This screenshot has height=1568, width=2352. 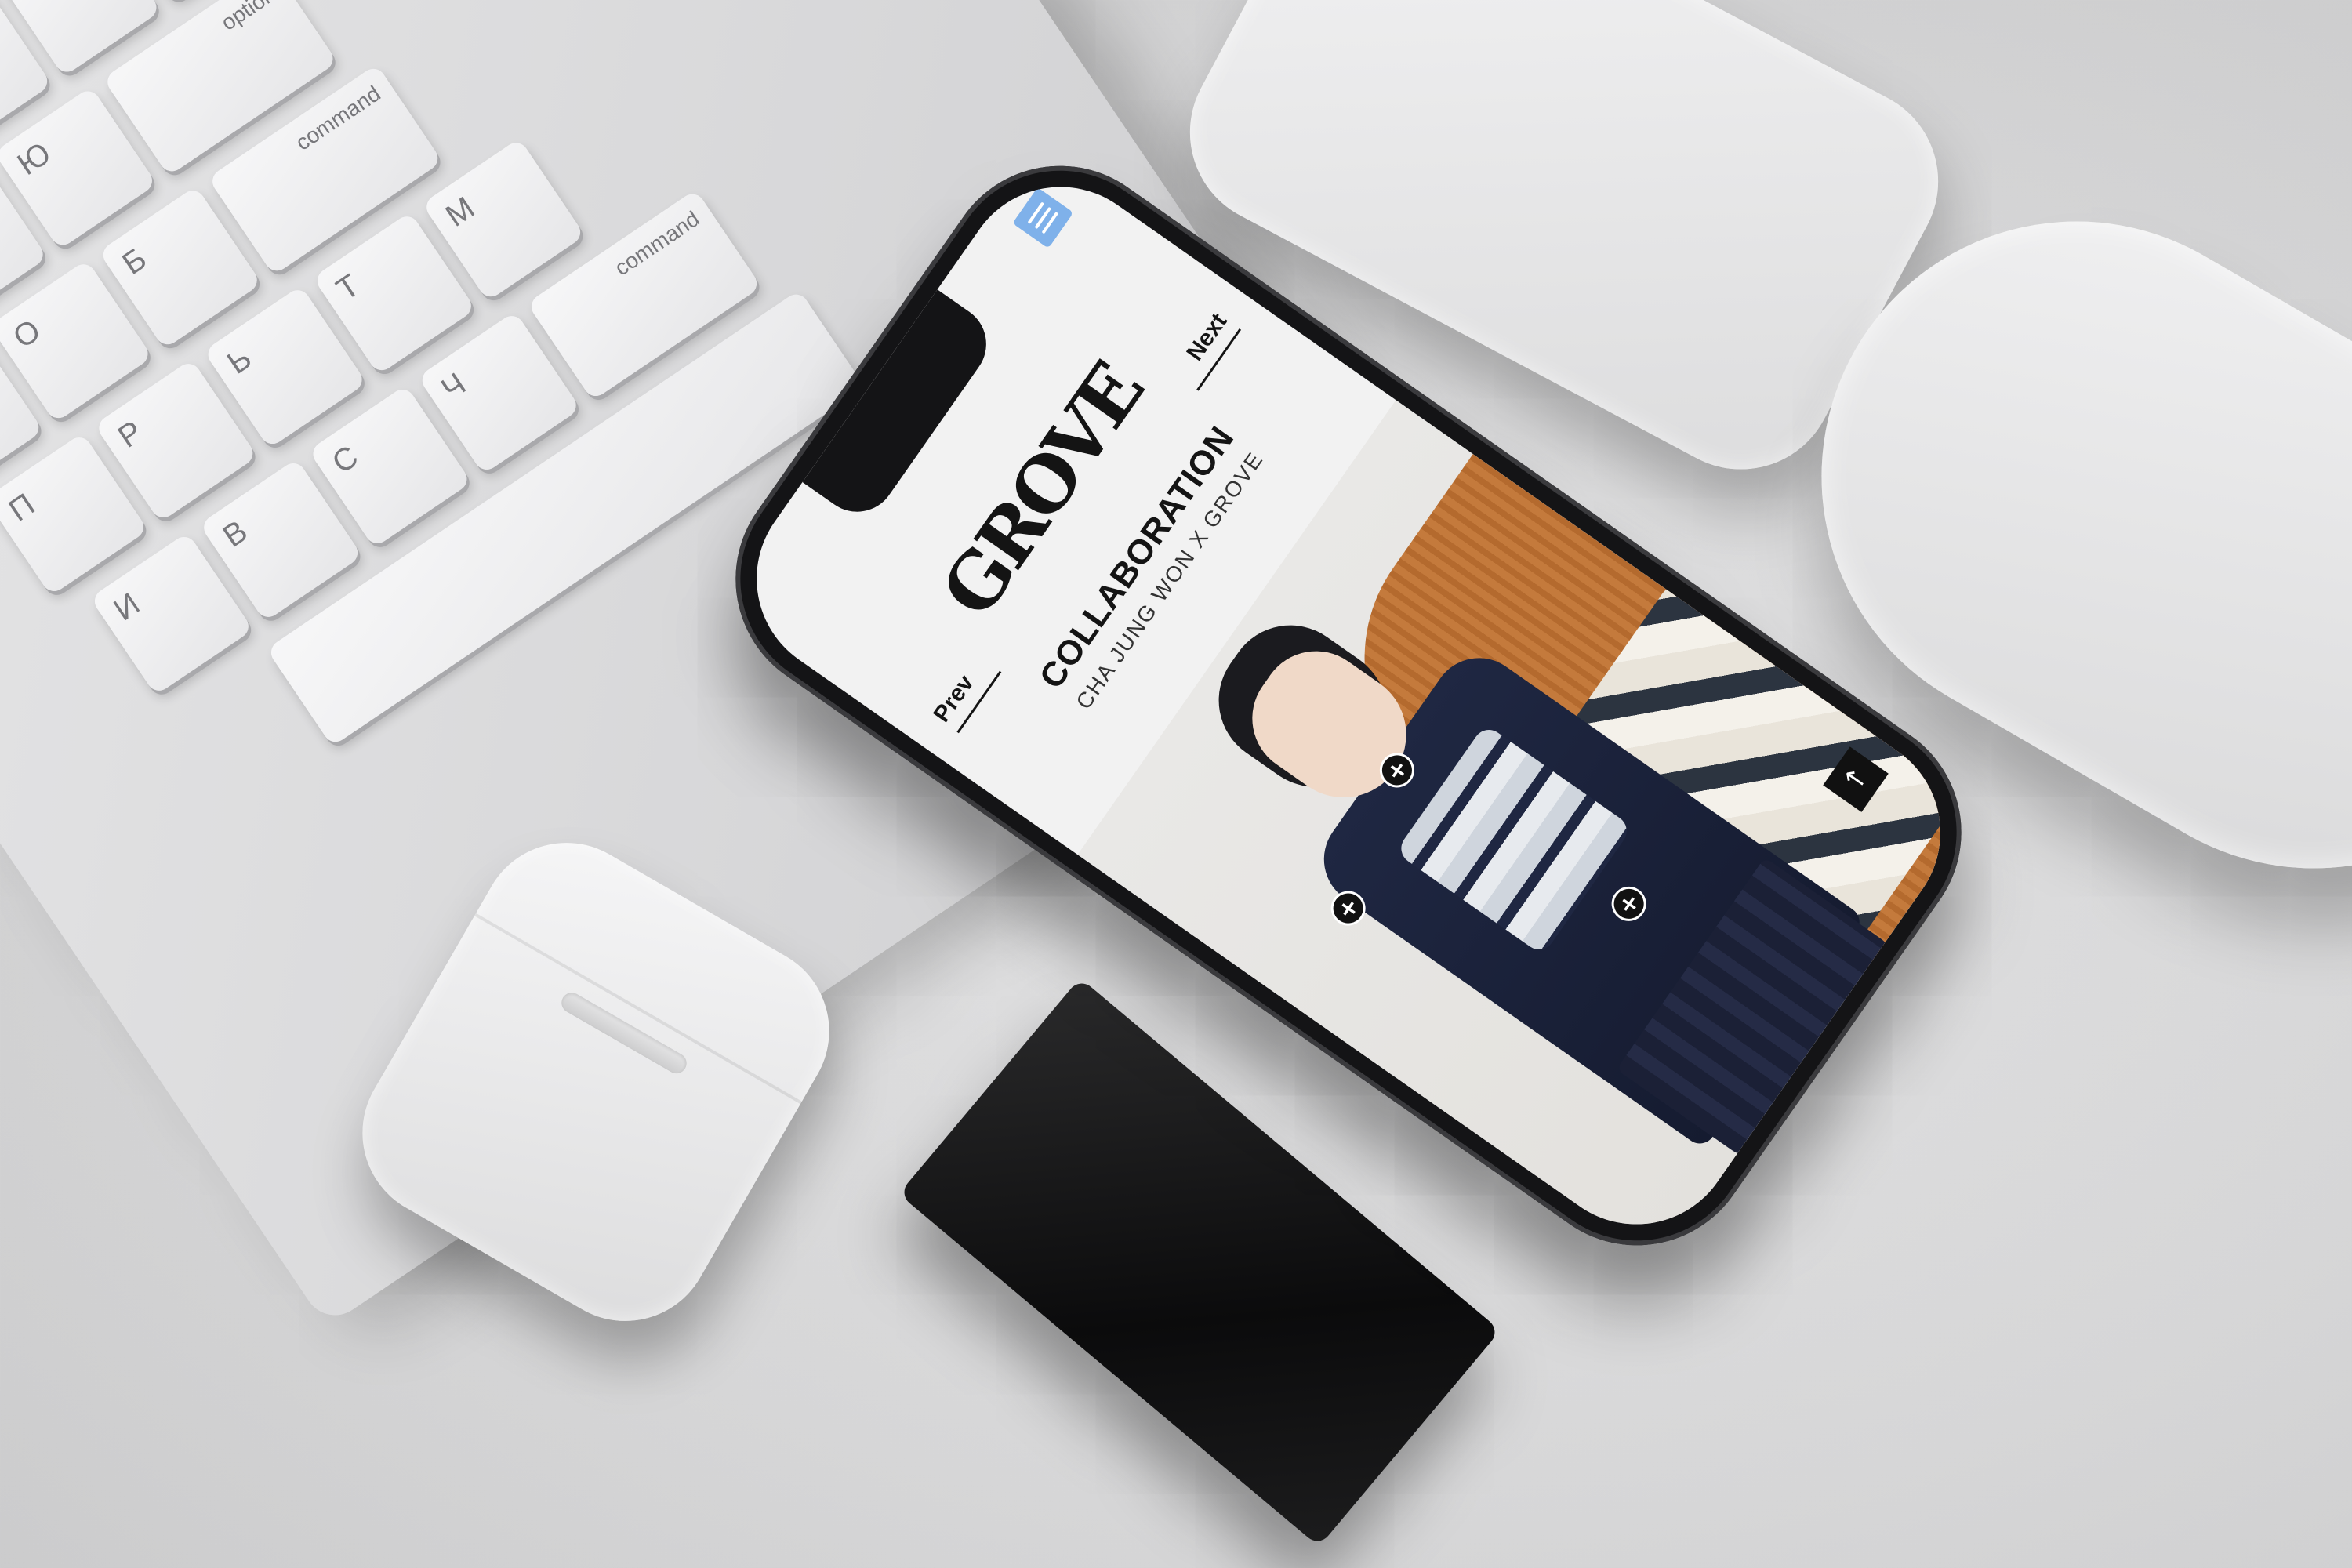 What do you see at coordinates (454, 386) in the screenshot?
I see `key-label: Ч` at bounding box center [454, 386].